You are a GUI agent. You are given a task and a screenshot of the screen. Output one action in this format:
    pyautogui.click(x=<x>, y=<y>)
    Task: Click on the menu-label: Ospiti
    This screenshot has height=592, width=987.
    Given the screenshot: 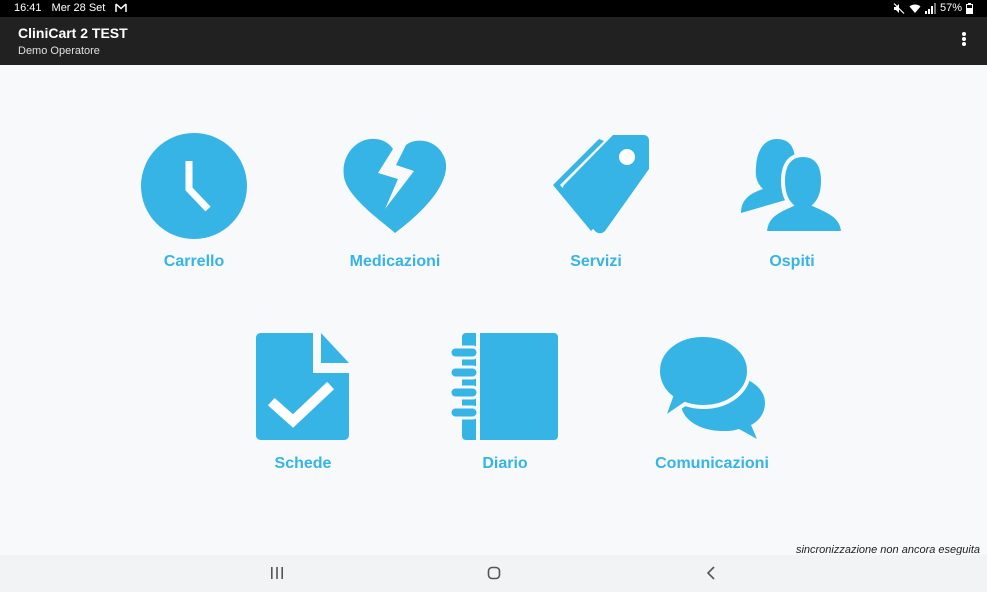 What is the action you would take?
    pyautogui.click(x=792, y=261)
    